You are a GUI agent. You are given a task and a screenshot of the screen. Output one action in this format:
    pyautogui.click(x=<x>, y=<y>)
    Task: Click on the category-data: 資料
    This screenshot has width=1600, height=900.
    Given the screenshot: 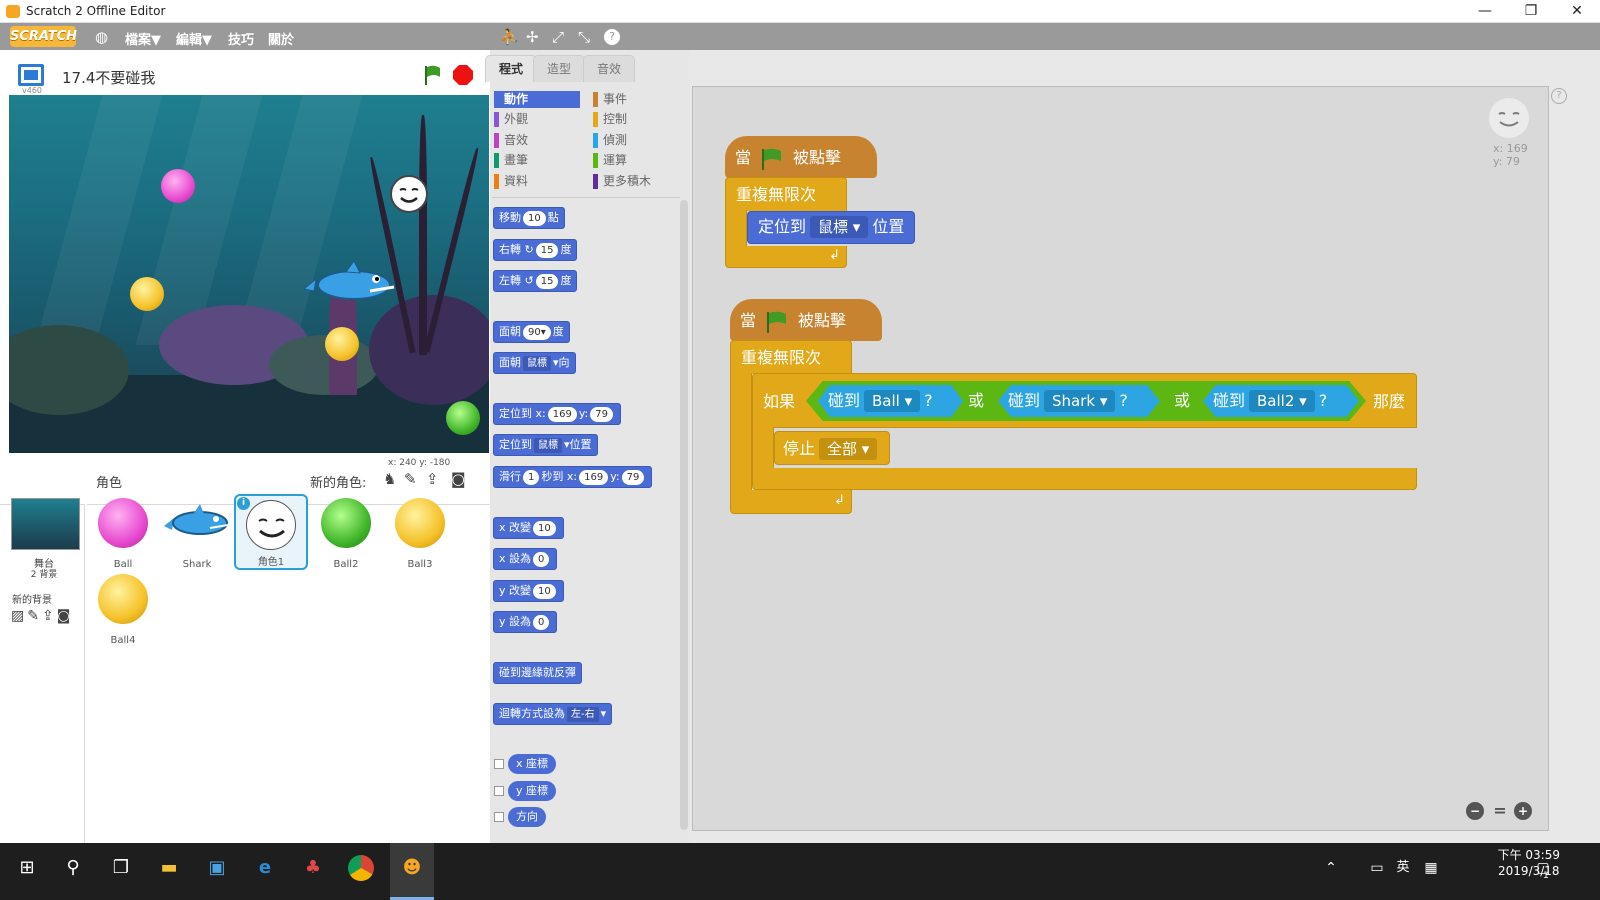 What is the action you would take?
    pyautogui.click(x=537, y=181)
    